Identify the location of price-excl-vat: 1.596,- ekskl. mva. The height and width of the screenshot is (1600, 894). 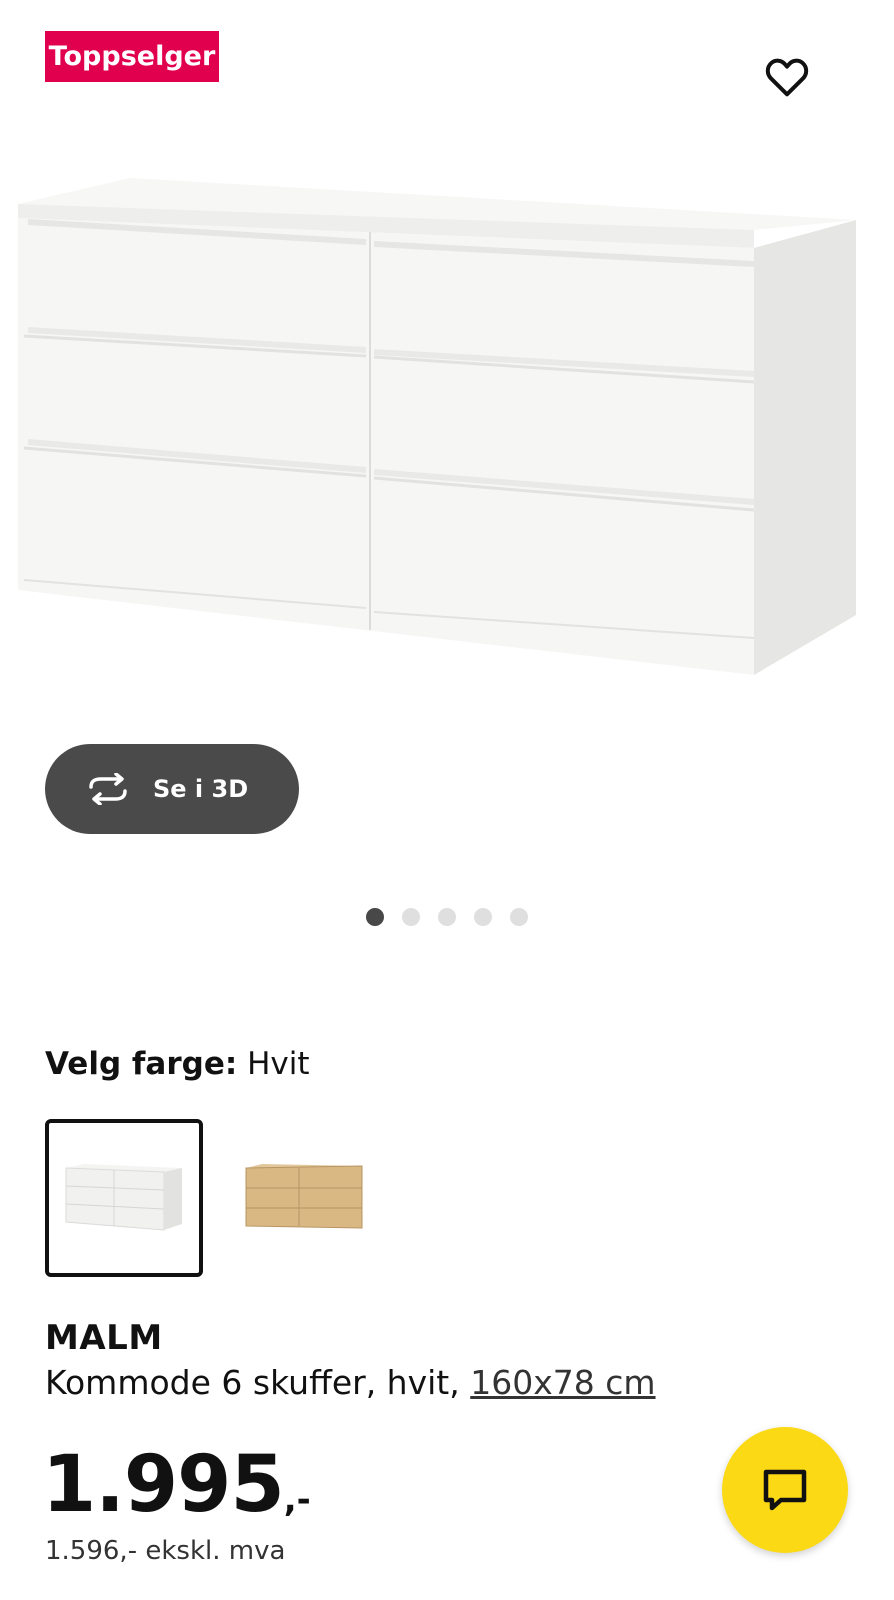
(165, 1551).